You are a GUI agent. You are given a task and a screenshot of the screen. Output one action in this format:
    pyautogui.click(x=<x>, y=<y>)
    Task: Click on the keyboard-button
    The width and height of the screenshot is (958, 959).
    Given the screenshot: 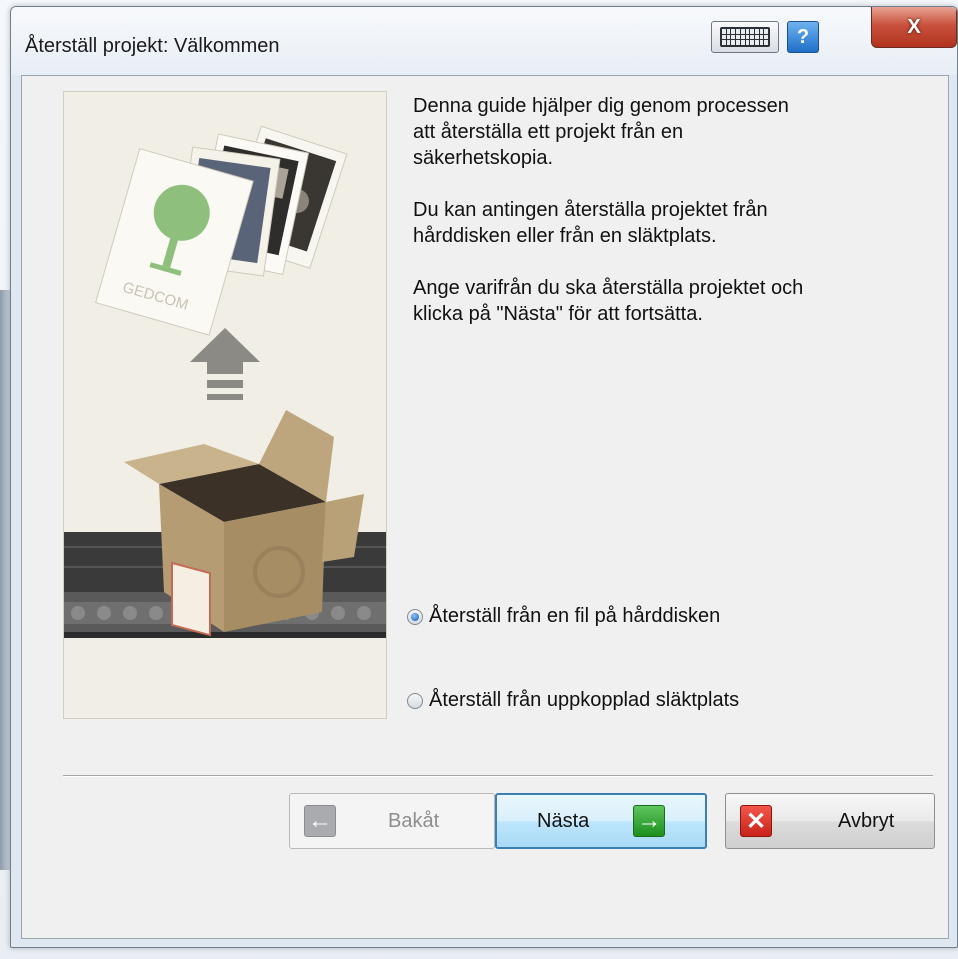 What is the action you would take?
    pyautogui.click(x=745, y=37)
    